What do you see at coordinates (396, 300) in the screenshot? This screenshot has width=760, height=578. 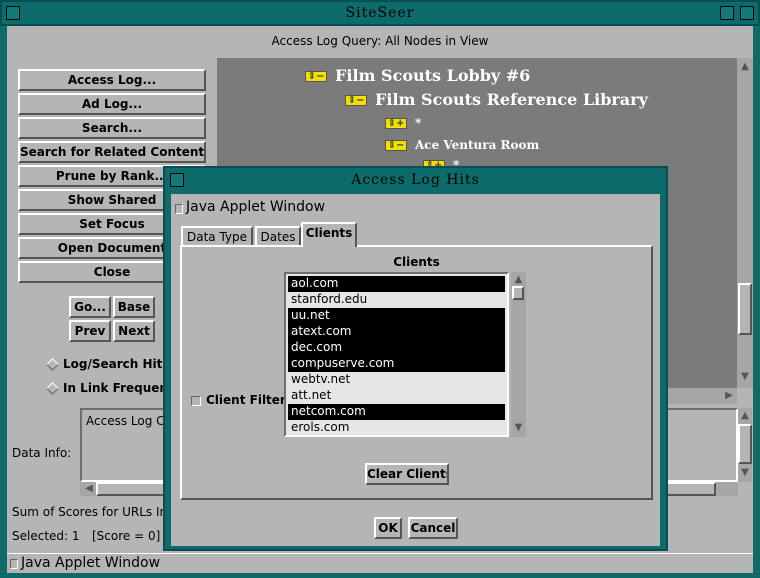 I see `list-item: stanford.edu` at bounding box center [396, 300].